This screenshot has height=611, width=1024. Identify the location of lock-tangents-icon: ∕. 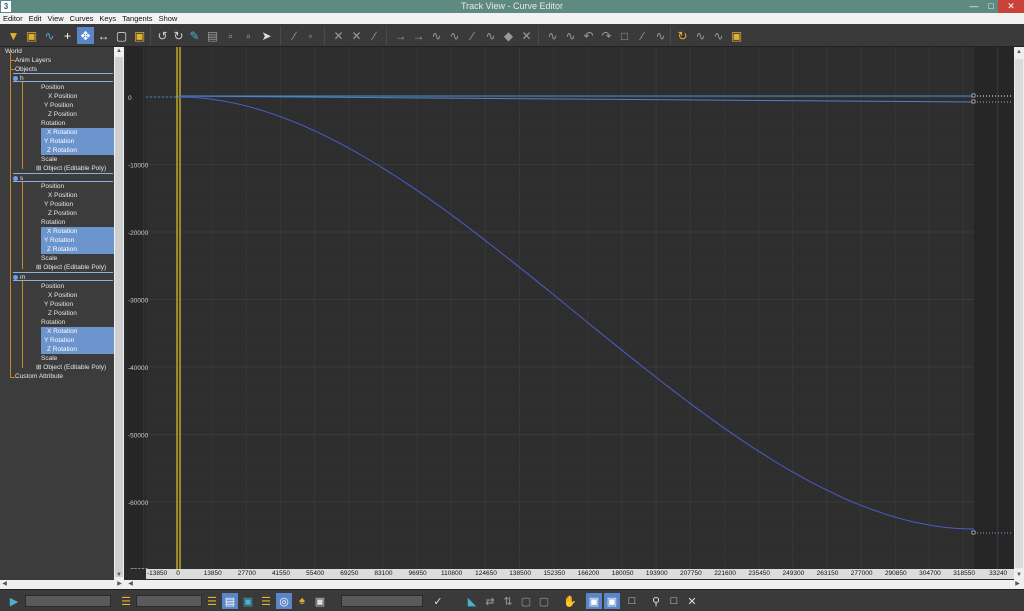
(294, 35).